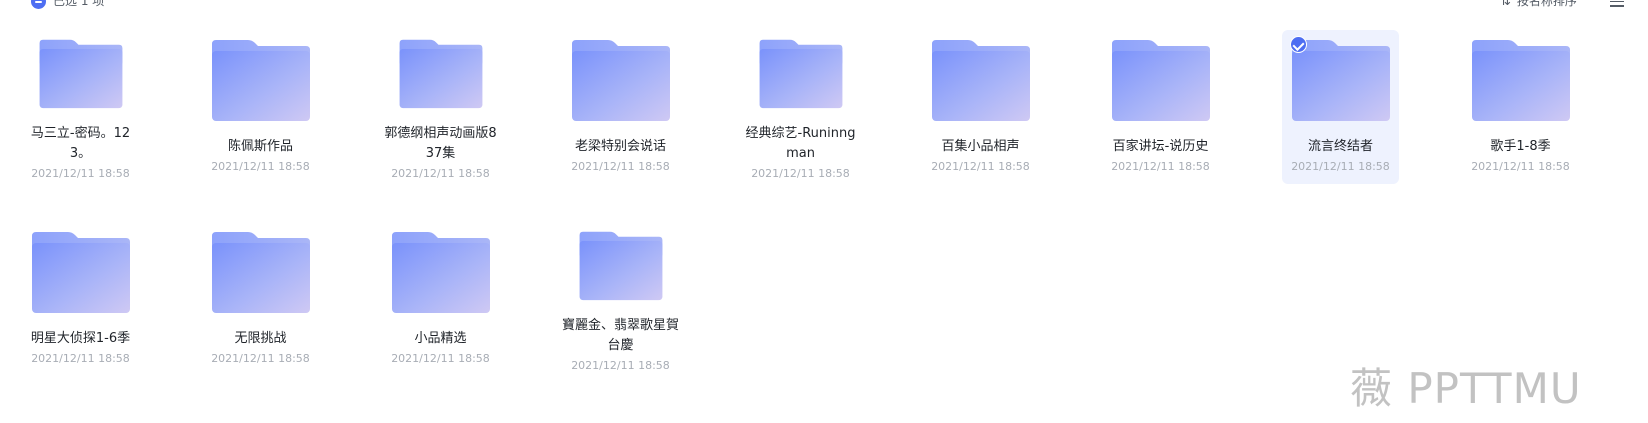  Describe the element at coordinates (79, 4) in the screenshot. I see `selection-count: 已选 1 项` at that location.